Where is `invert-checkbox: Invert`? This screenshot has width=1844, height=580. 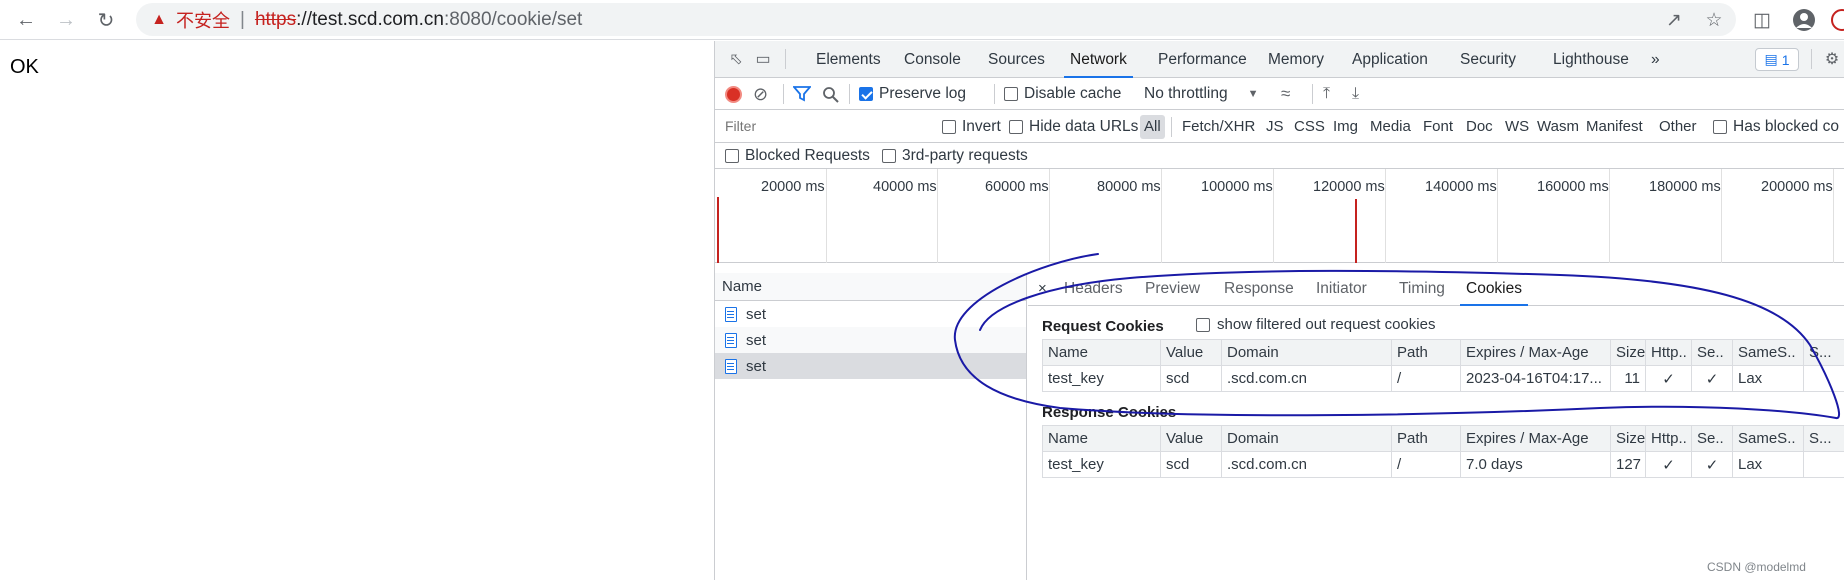
invert-checkbox: Invert is located at coordinates (971, 127).